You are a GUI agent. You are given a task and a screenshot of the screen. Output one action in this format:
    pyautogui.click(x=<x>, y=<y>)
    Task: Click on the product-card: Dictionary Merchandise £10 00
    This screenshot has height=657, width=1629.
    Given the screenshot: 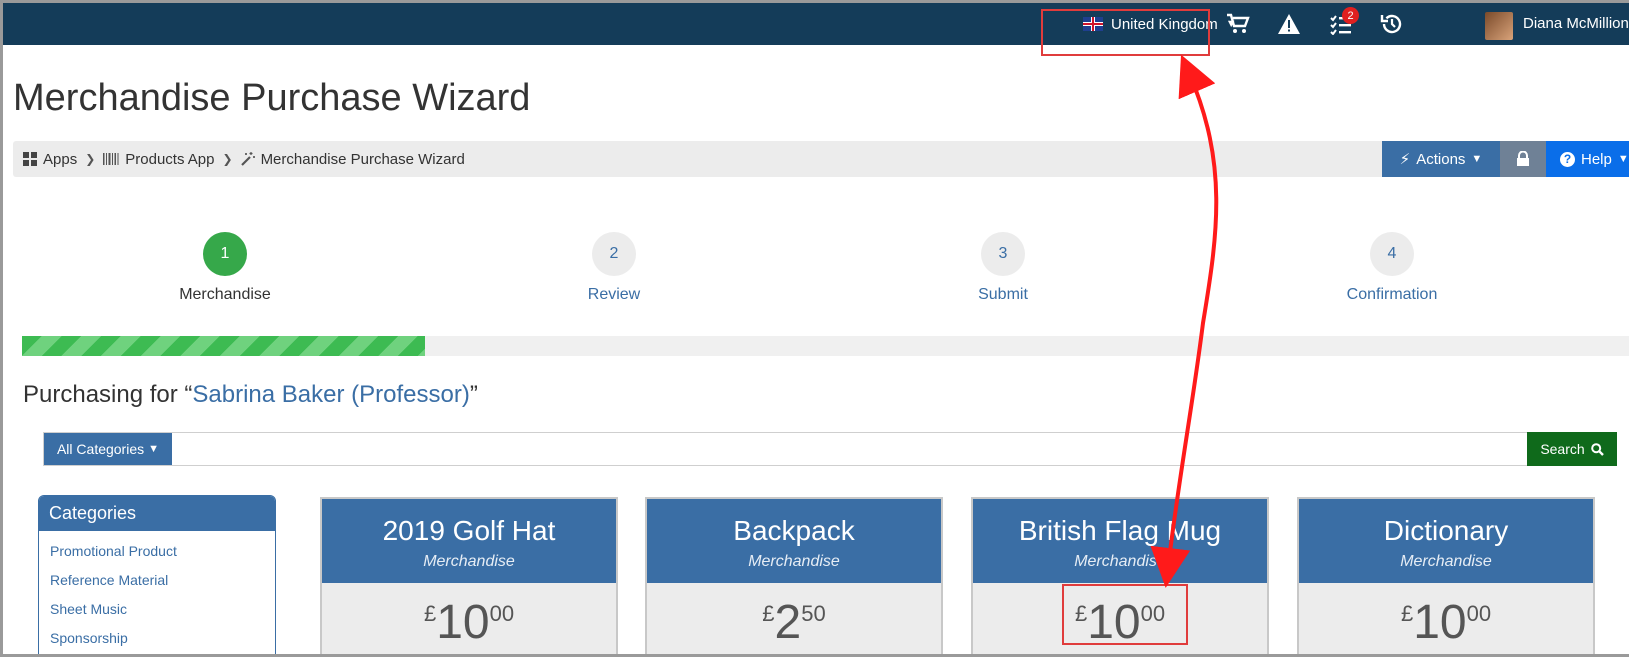 What is the action you would take?
    pyautogui.click(x=1446, y=575)
    